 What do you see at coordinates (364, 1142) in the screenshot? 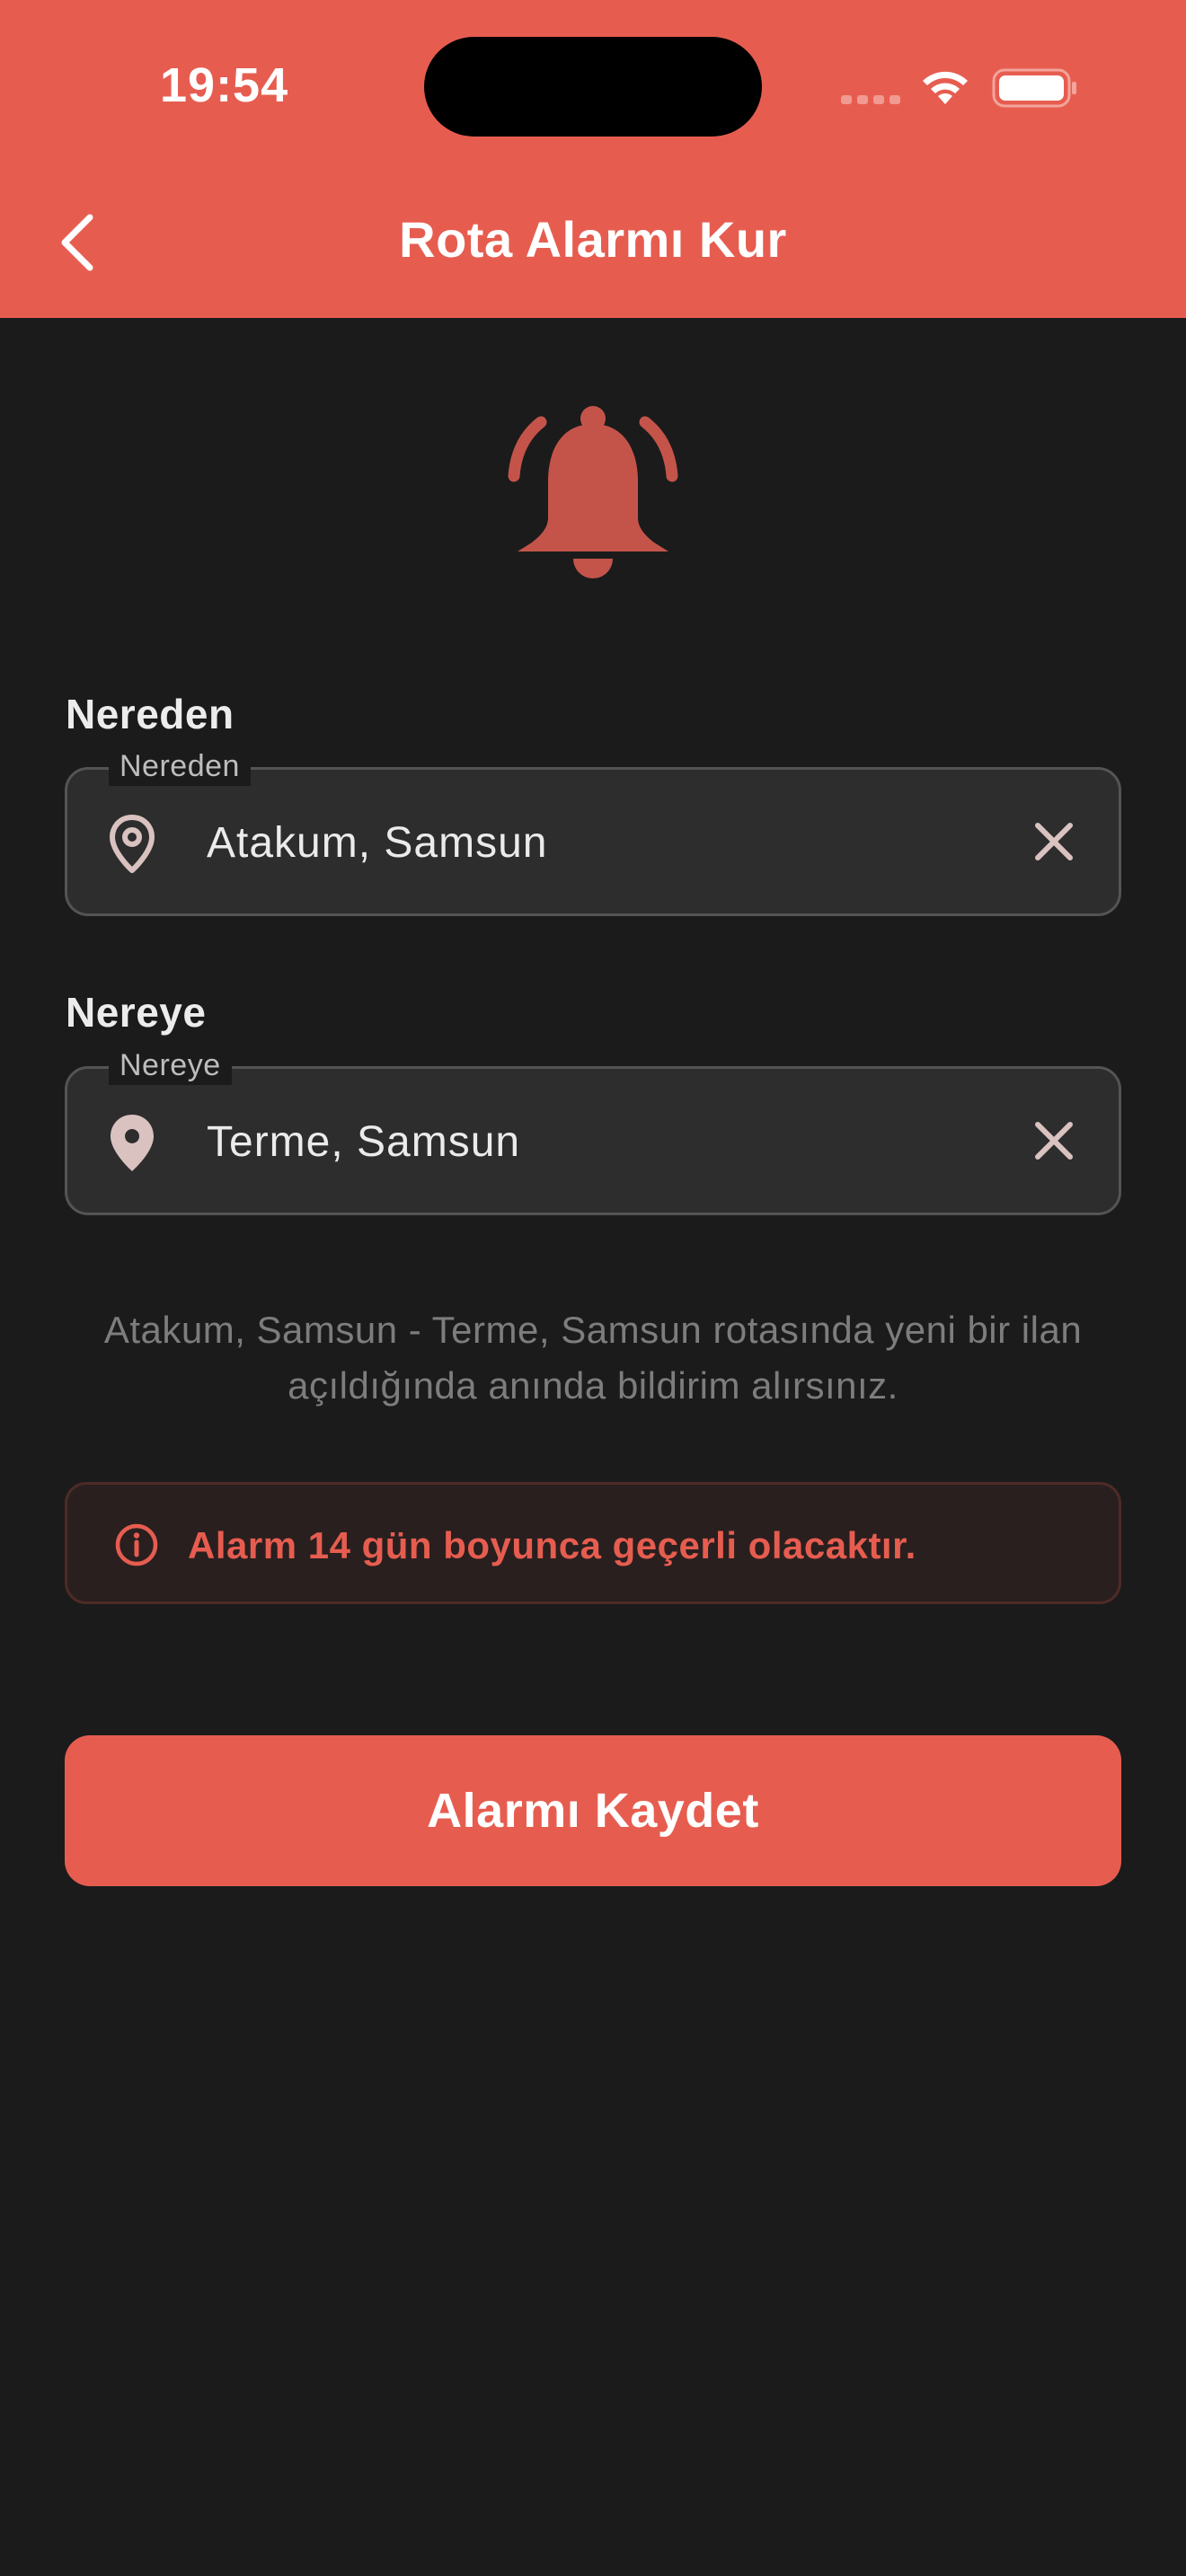
I see `to-field-value: Terme, Samsun` at bounding box center [364, 1142].